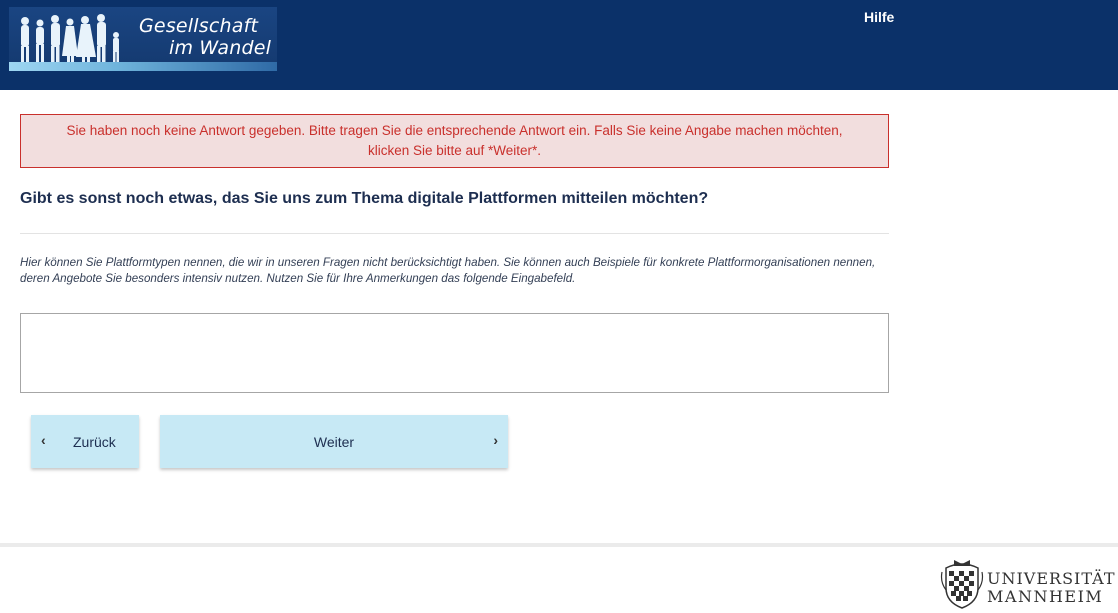 Image resolution: width=1118 pixels, height=613 pixels. What do you see at coordinates (559, 45) in the screenshot?
I see `site-header: Gesellschaft im Wandel Hilfe` at bounding box center [559, 45].